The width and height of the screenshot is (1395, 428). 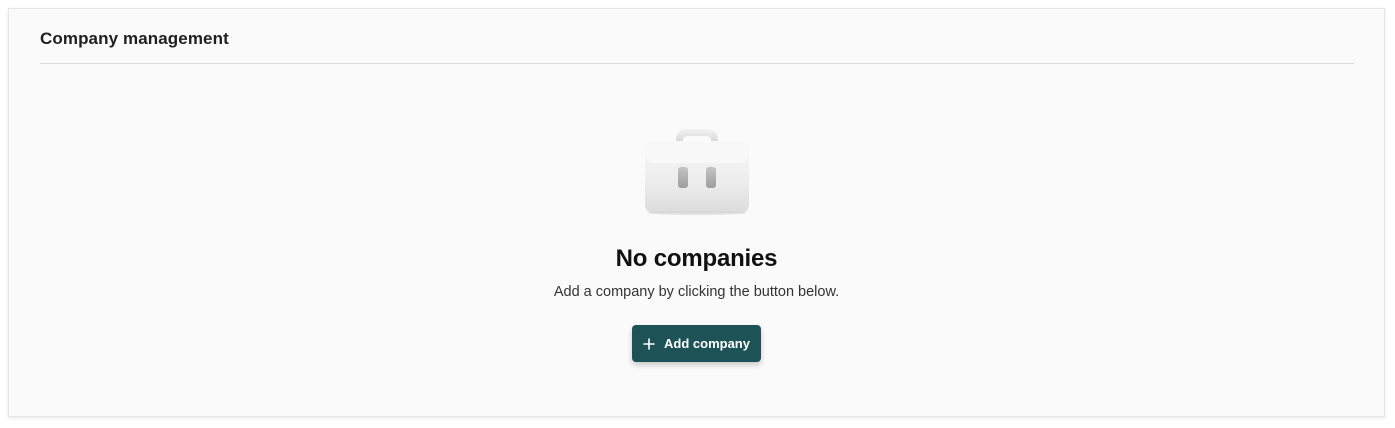 I want to click on card-header: Company management, so click(x=697, y=36).